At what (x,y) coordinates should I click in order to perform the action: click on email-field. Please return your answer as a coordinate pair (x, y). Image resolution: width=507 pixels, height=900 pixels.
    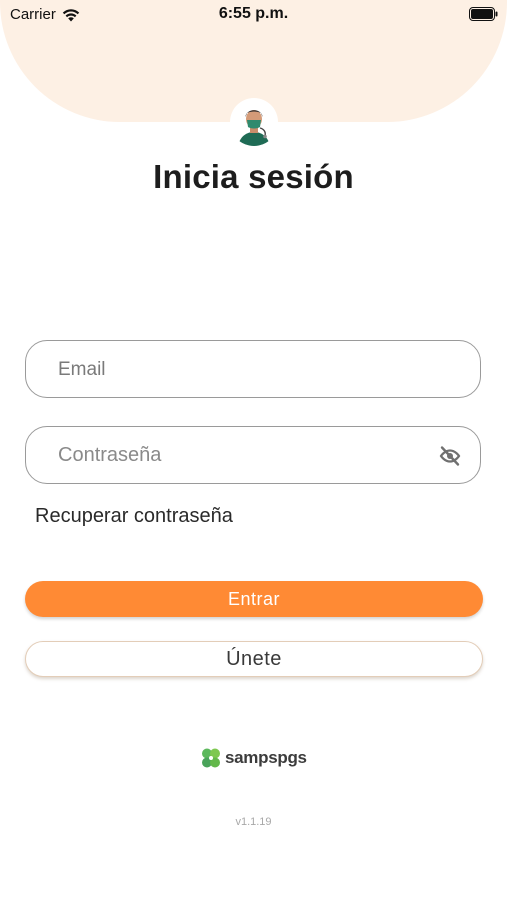
    Looking at the image, I should click on (253, 369).